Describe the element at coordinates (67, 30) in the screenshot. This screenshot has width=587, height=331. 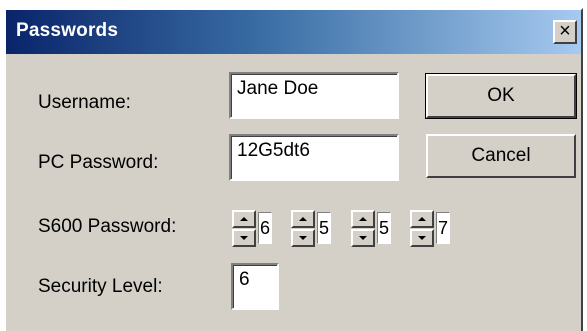
I see `window-title: Passwords` at that location.